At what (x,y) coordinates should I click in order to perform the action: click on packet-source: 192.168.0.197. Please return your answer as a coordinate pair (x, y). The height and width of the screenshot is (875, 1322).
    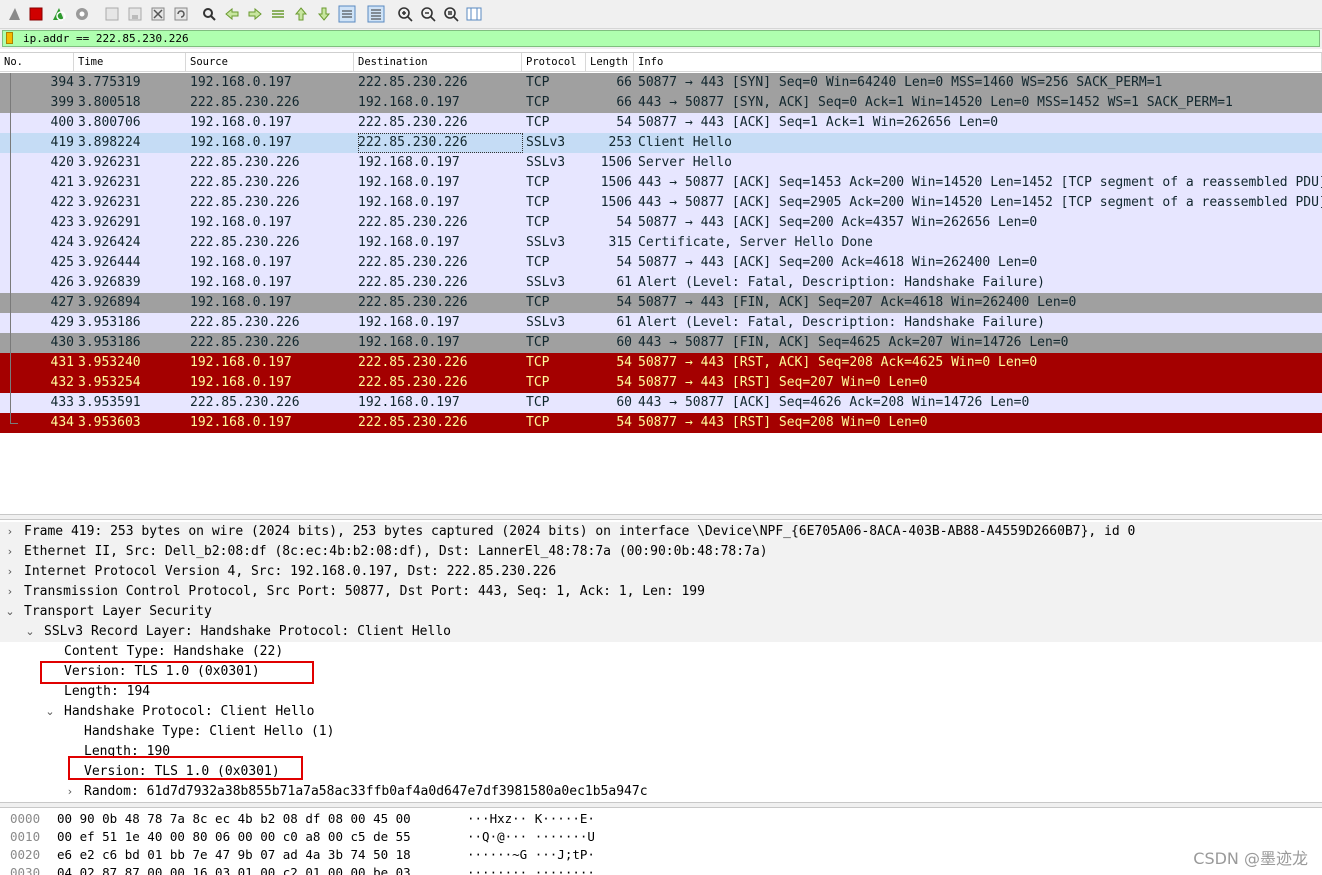
    Looking at the image, I should click on (241, 282).